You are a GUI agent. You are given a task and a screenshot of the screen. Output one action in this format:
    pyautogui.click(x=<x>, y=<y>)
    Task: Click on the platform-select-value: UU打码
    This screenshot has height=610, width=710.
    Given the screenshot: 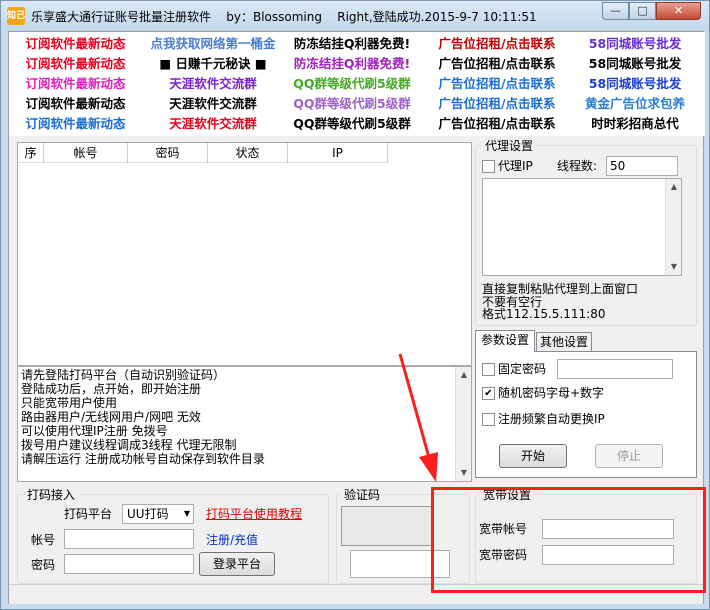 What is the action you would take?
    pyautogui.click(x=148, y=514)
    